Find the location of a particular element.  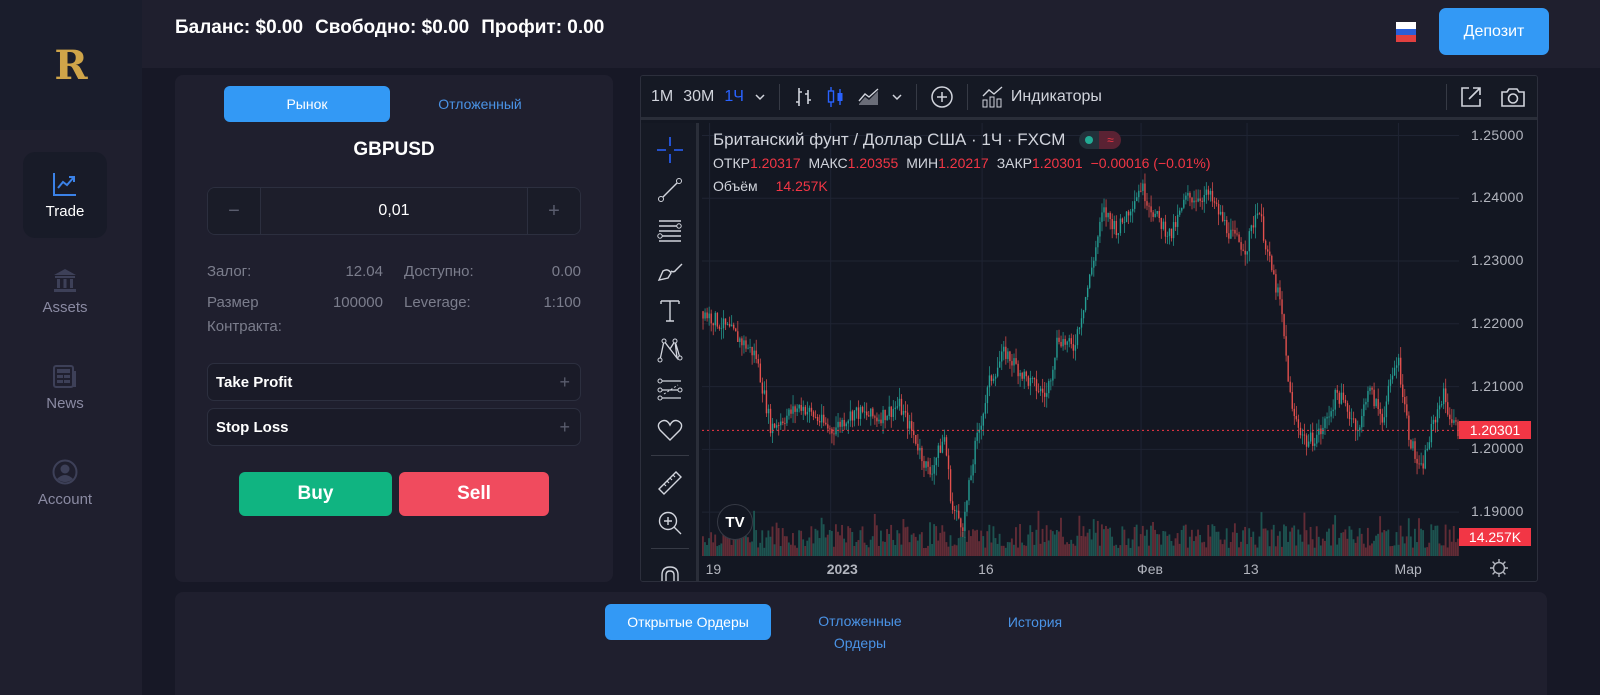

crosshair-icon is located at coordinates (670, 150).